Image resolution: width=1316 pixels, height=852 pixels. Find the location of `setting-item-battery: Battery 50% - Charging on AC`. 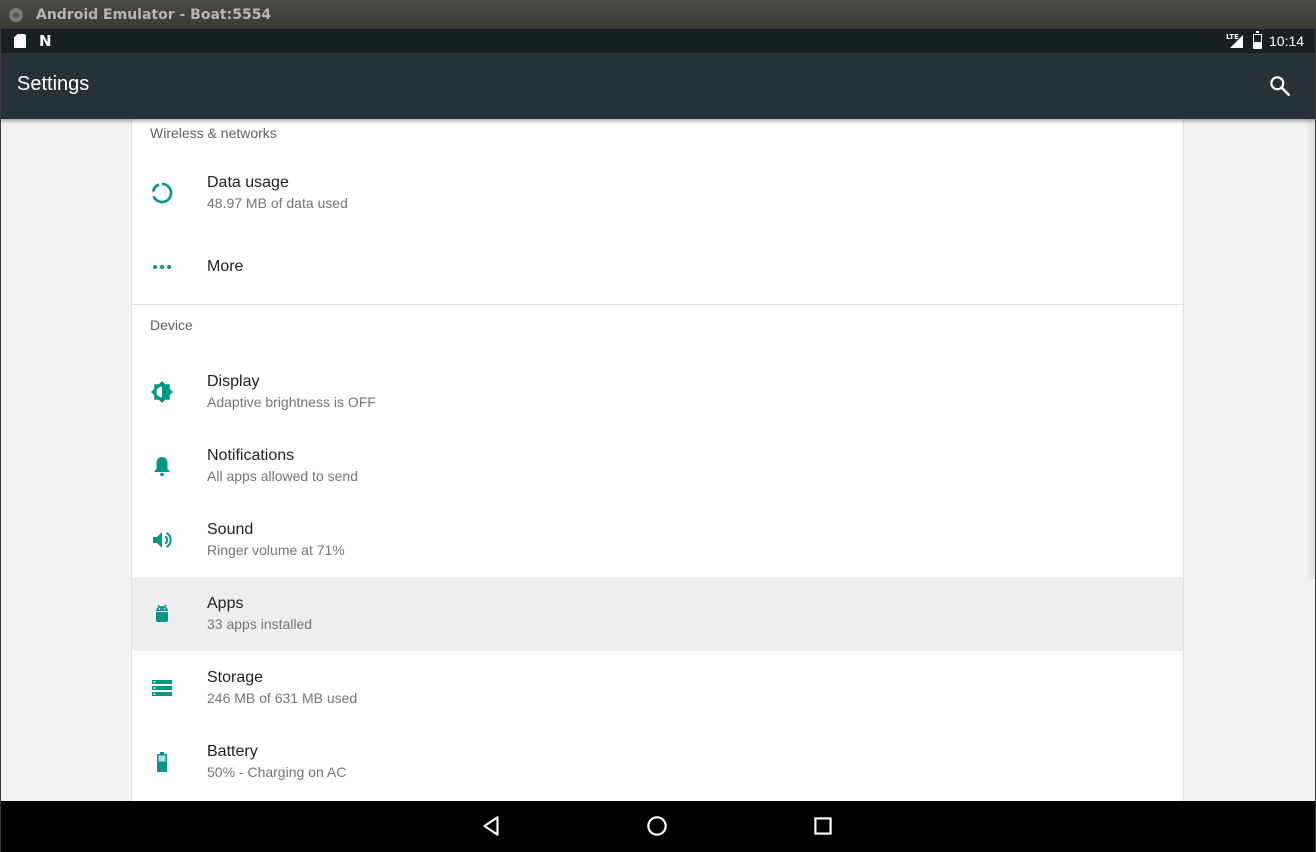

setting-item-battery: Battery 50% - Charging on AC is located at coordinates (657, 762).